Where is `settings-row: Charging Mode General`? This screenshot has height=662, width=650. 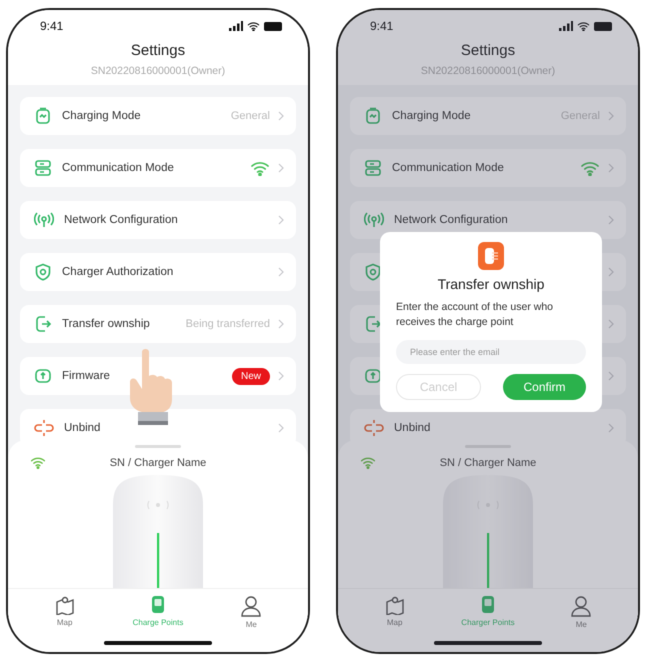
settings-row: Charging Mode General is located at coordinates (158, 116).